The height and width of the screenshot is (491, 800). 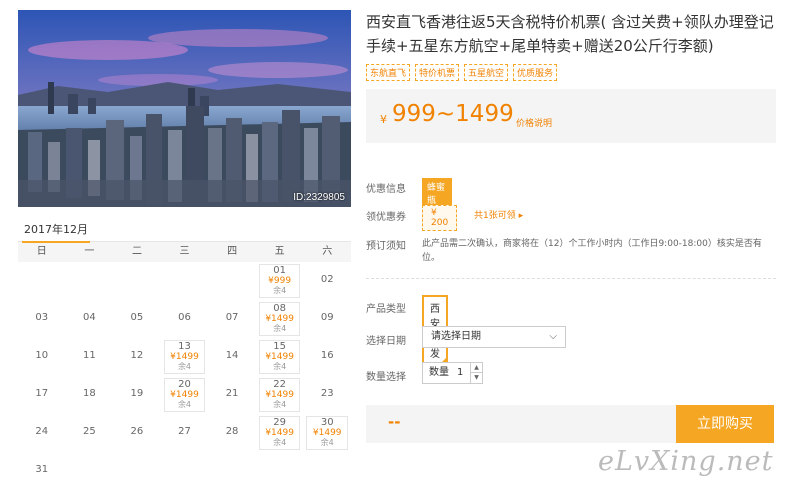 What do you see at coordinates (553, 336) in the screenshot?
I see `chevron-down-icon: ⌵` at bounding box center [553, 336].